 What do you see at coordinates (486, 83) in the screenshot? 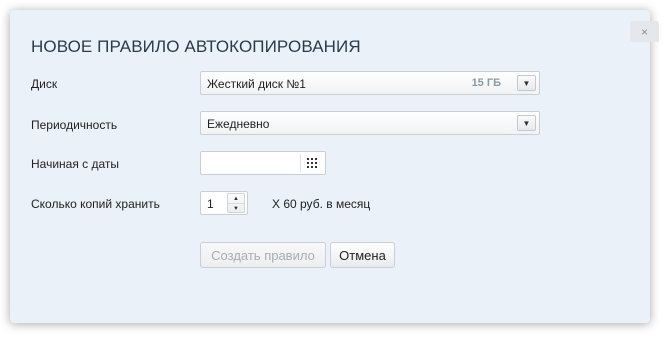
I see `disk-size: 15 ГБ` at bounding box center [486, 83].